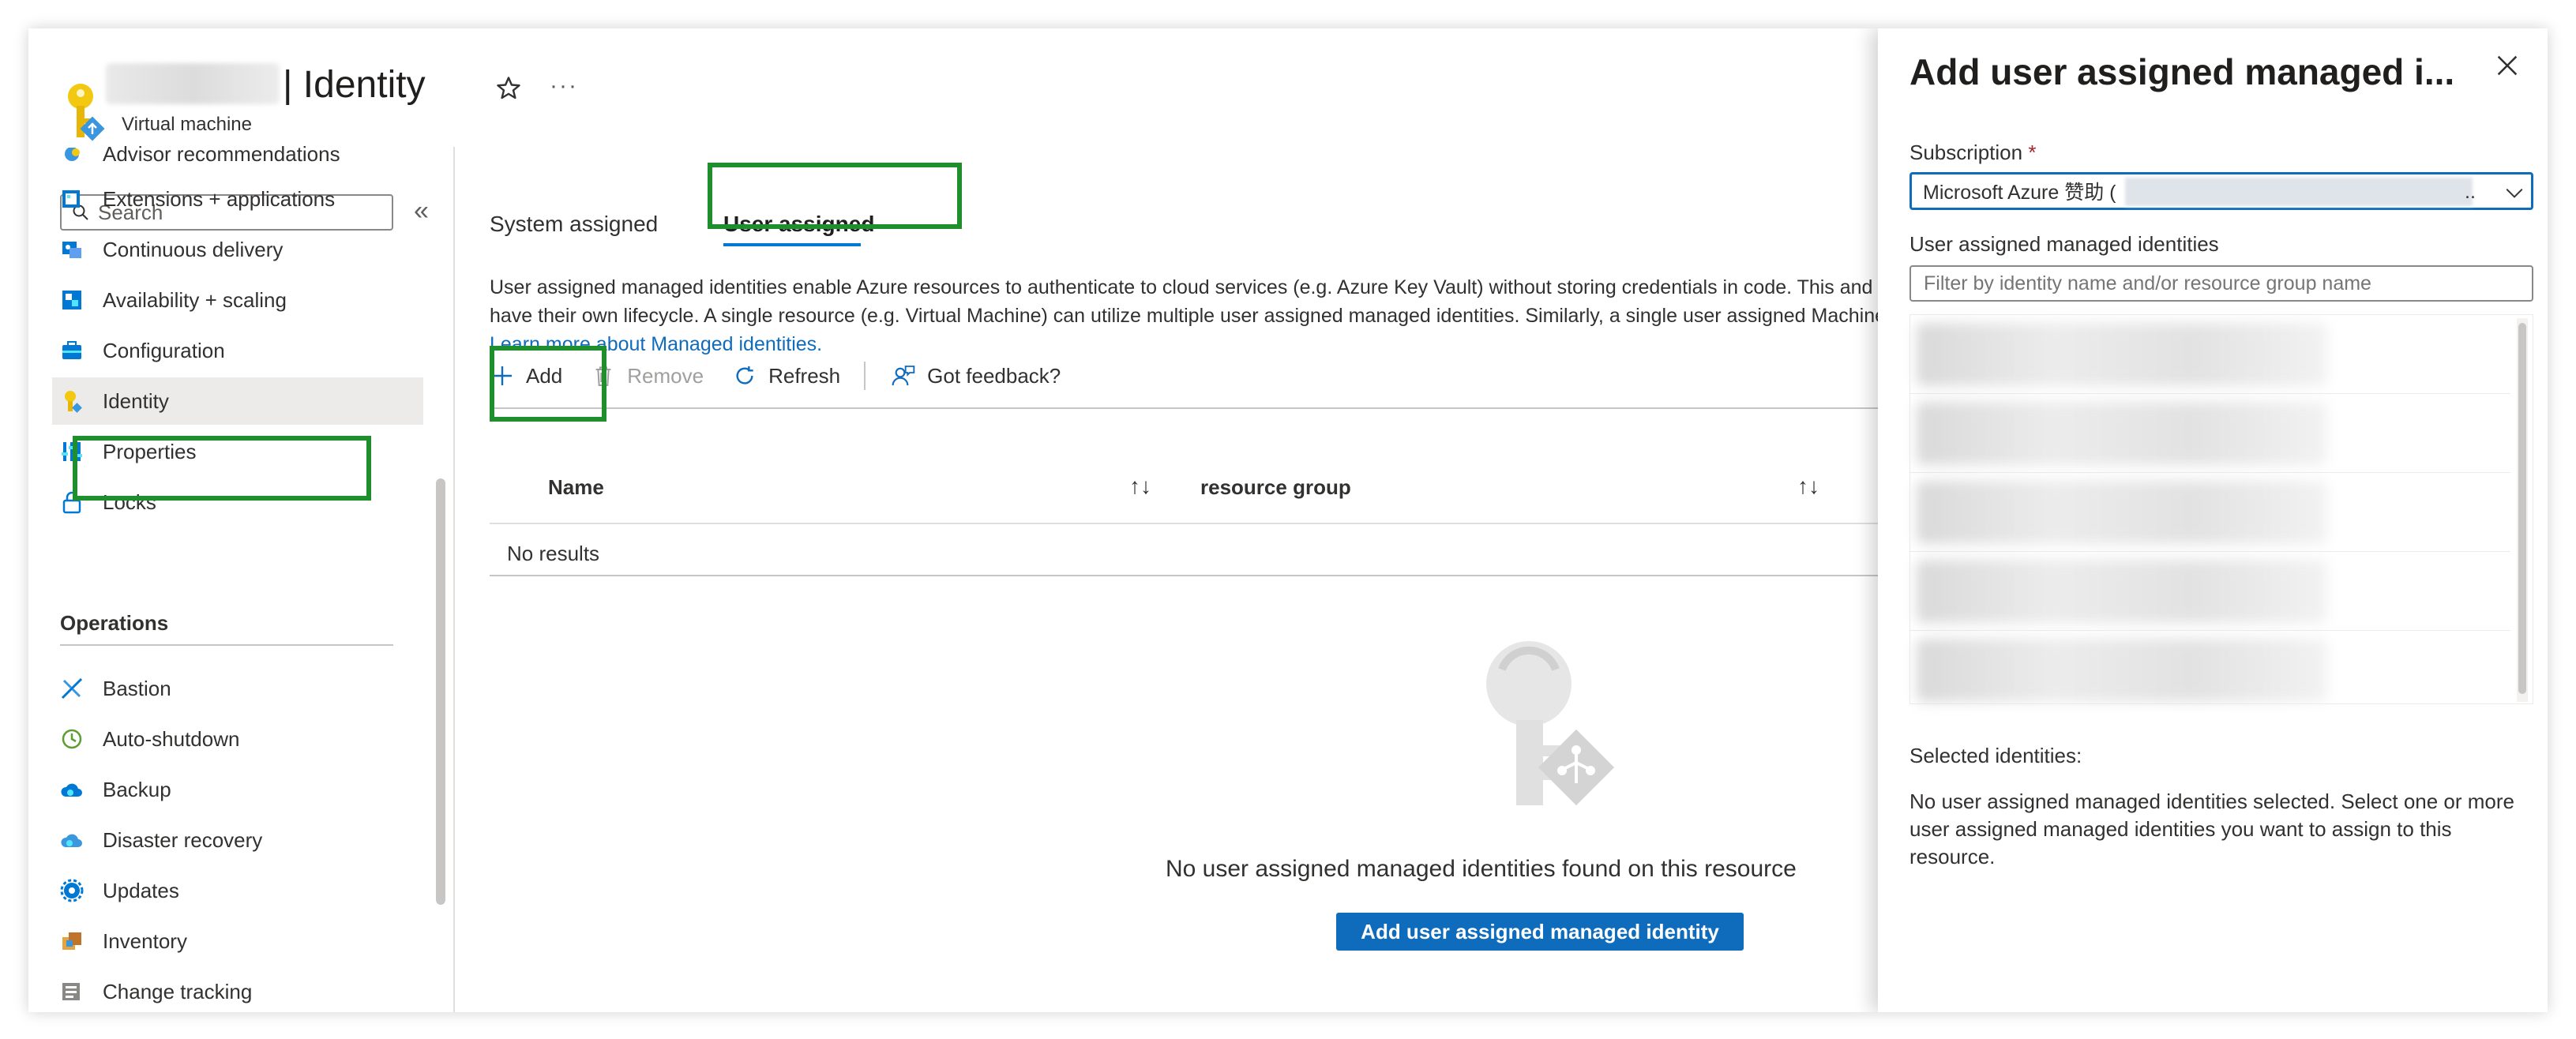 Image resolution: width=2576 pixels, height=1039 pixels. Describe the element at coordinates (2019, 193) in the screenshot. I see `subscription-value: Microsoft Azure 赞助 (` at that location.